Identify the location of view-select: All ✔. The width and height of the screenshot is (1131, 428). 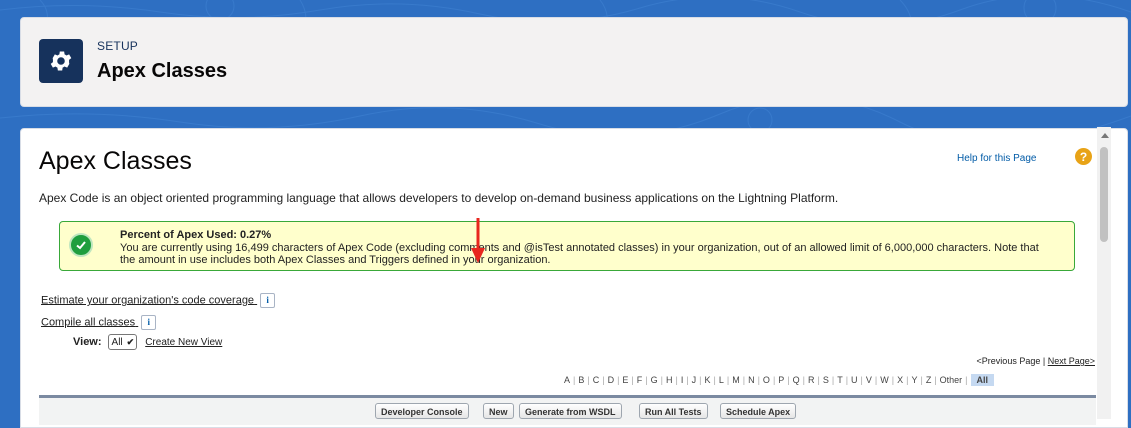
(122, 342).